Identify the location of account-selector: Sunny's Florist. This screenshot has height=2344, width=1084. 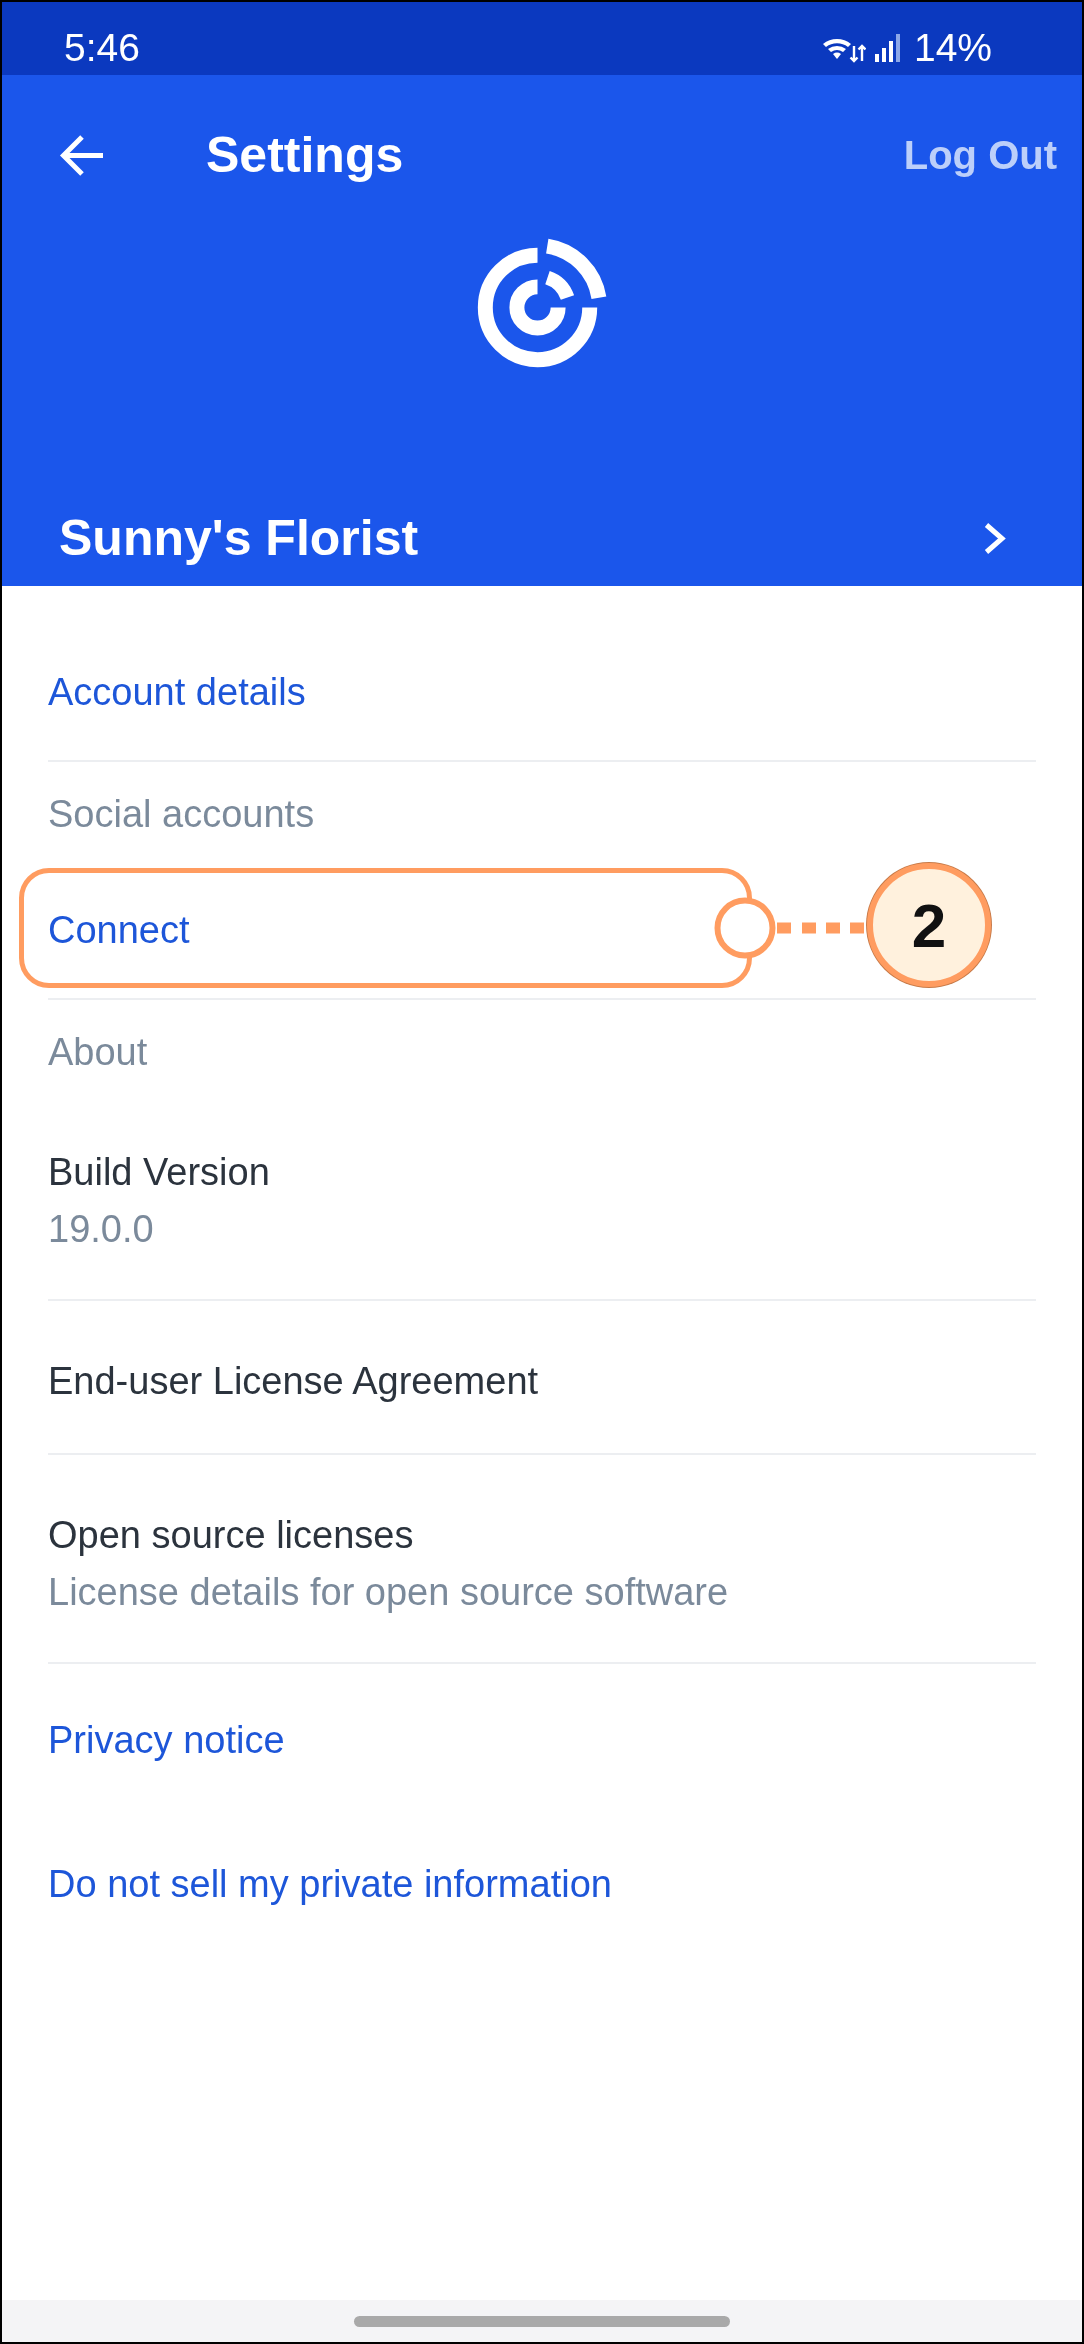
(542, 538).